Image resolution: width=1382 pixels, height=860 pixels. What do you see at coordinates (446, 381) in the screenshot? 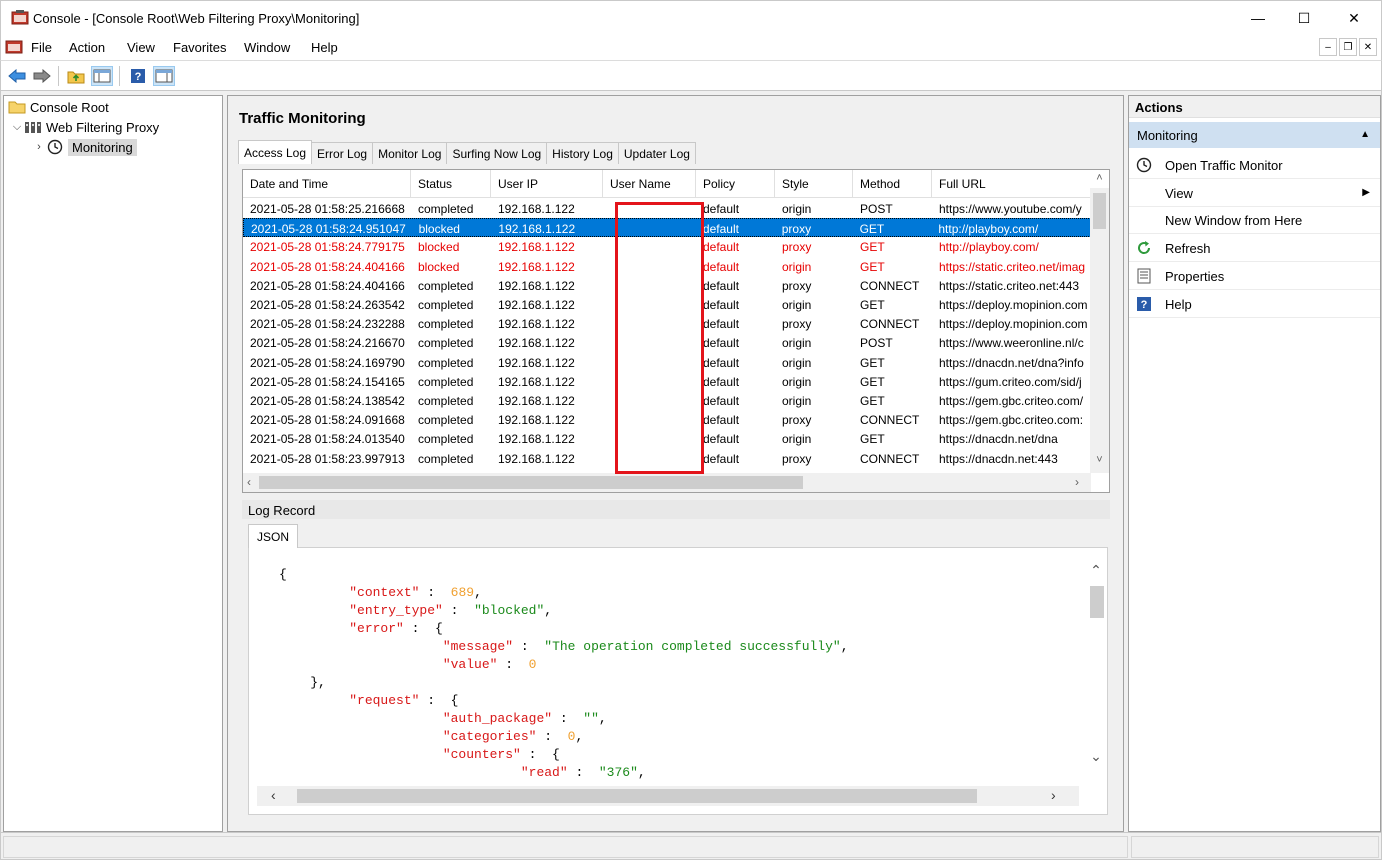
I see `cell-status: completed` at bounding box center [446, 381].